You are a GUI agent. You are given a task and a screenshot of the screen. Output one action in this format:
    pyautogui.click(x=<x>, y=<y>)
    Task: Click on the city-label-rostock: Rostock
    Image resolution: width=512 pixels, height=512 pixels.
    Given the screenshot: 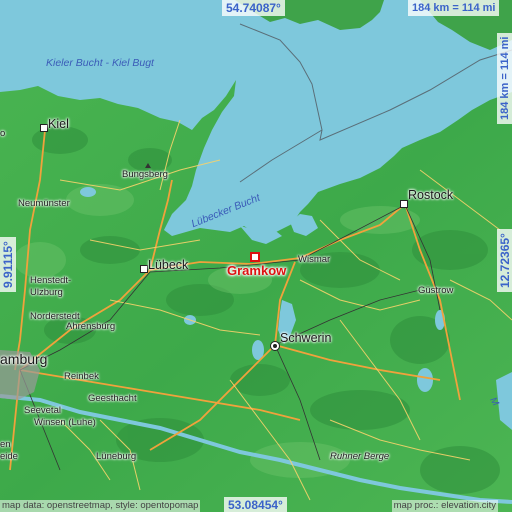 What is the action you would take?
    pyautogui.click(x=430, y=195)
    